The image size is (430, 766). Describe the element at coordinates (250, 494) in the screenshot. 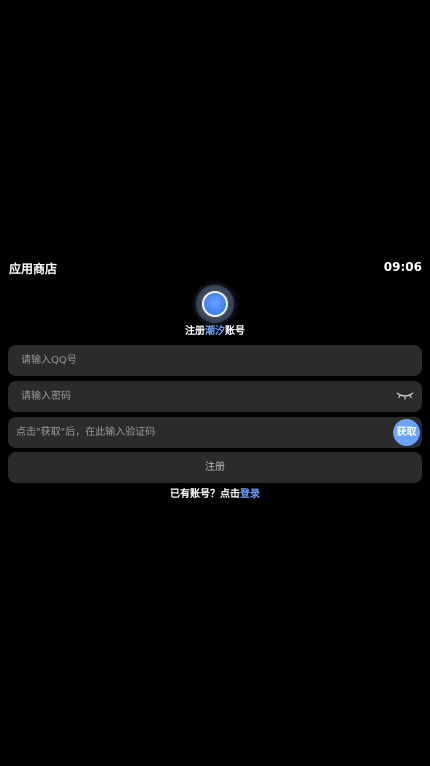

I see `login-link: 登录` at that location.